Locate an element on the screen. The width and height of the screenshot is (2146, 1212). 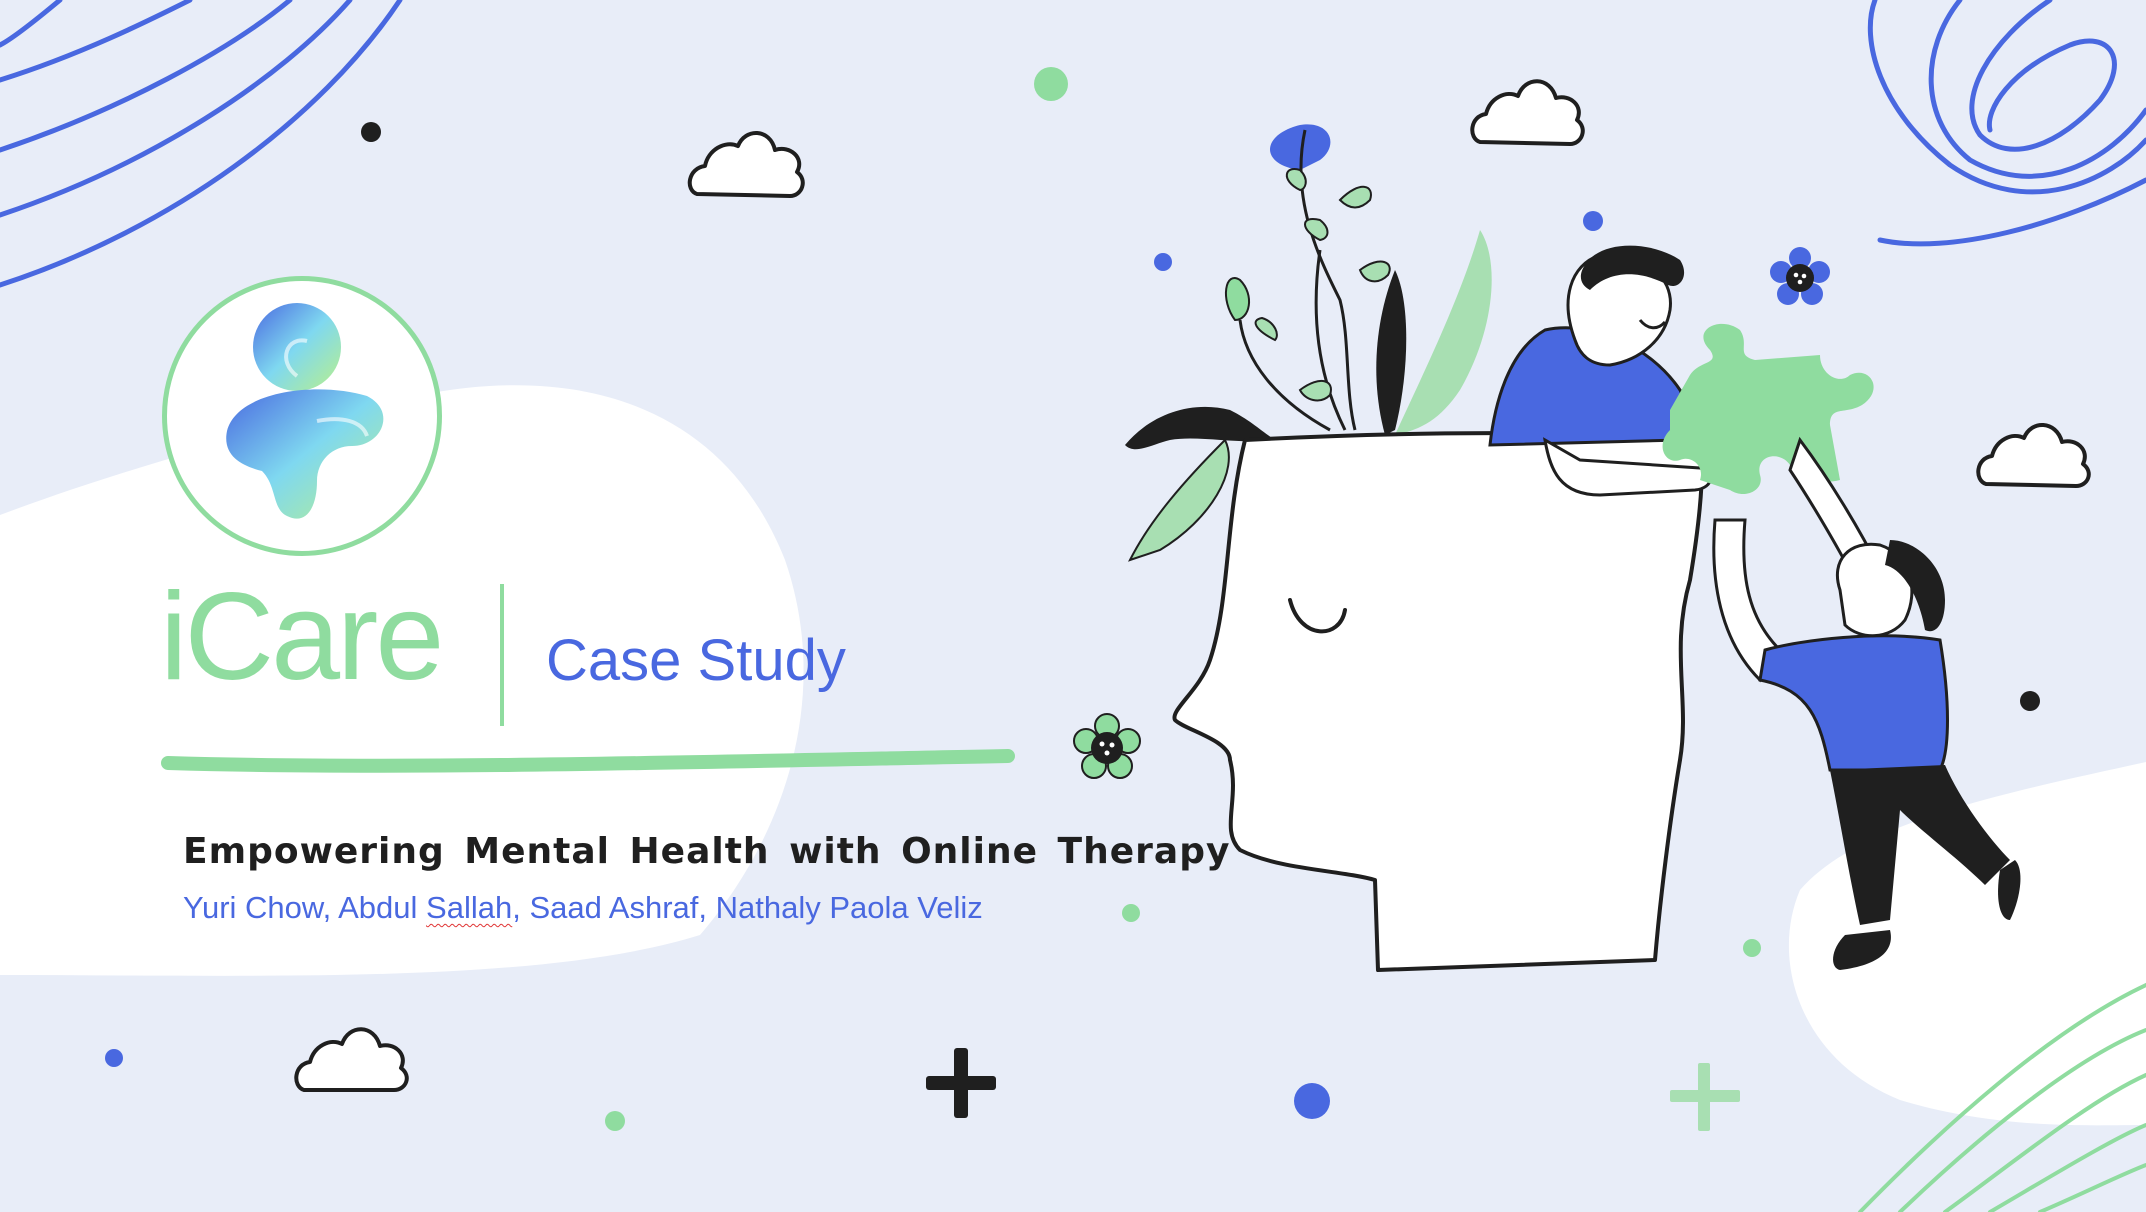
author-name: Nathaly Paola Veliz is located at coordinates (849, 907).